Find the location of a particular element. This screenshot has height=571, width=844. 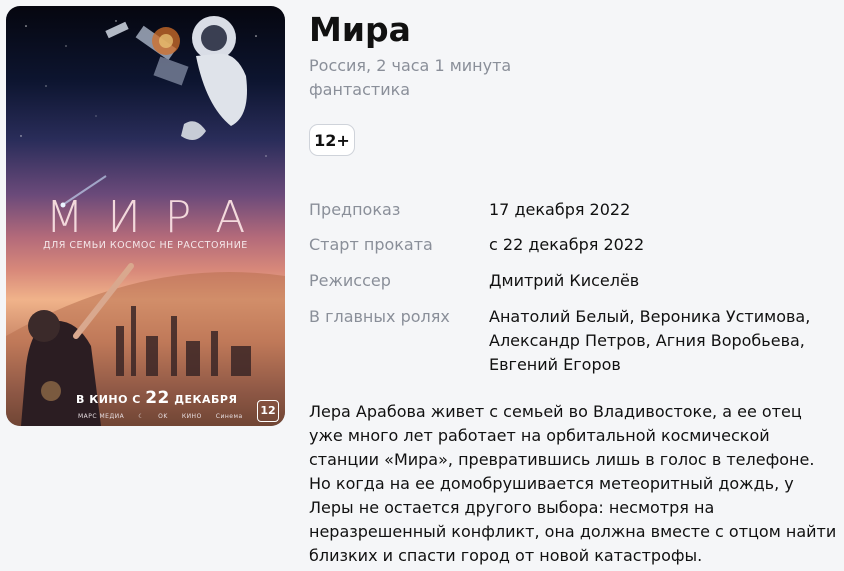

poster-release-day: 22 is located at coordinates (157, 398).